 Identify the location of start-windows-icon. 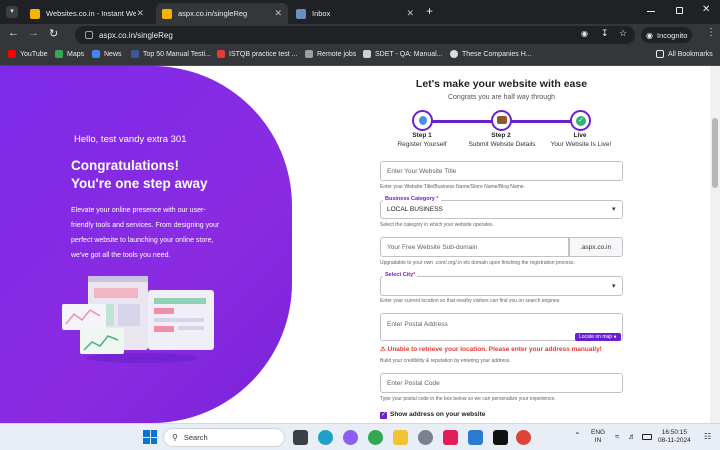
(150, 437).